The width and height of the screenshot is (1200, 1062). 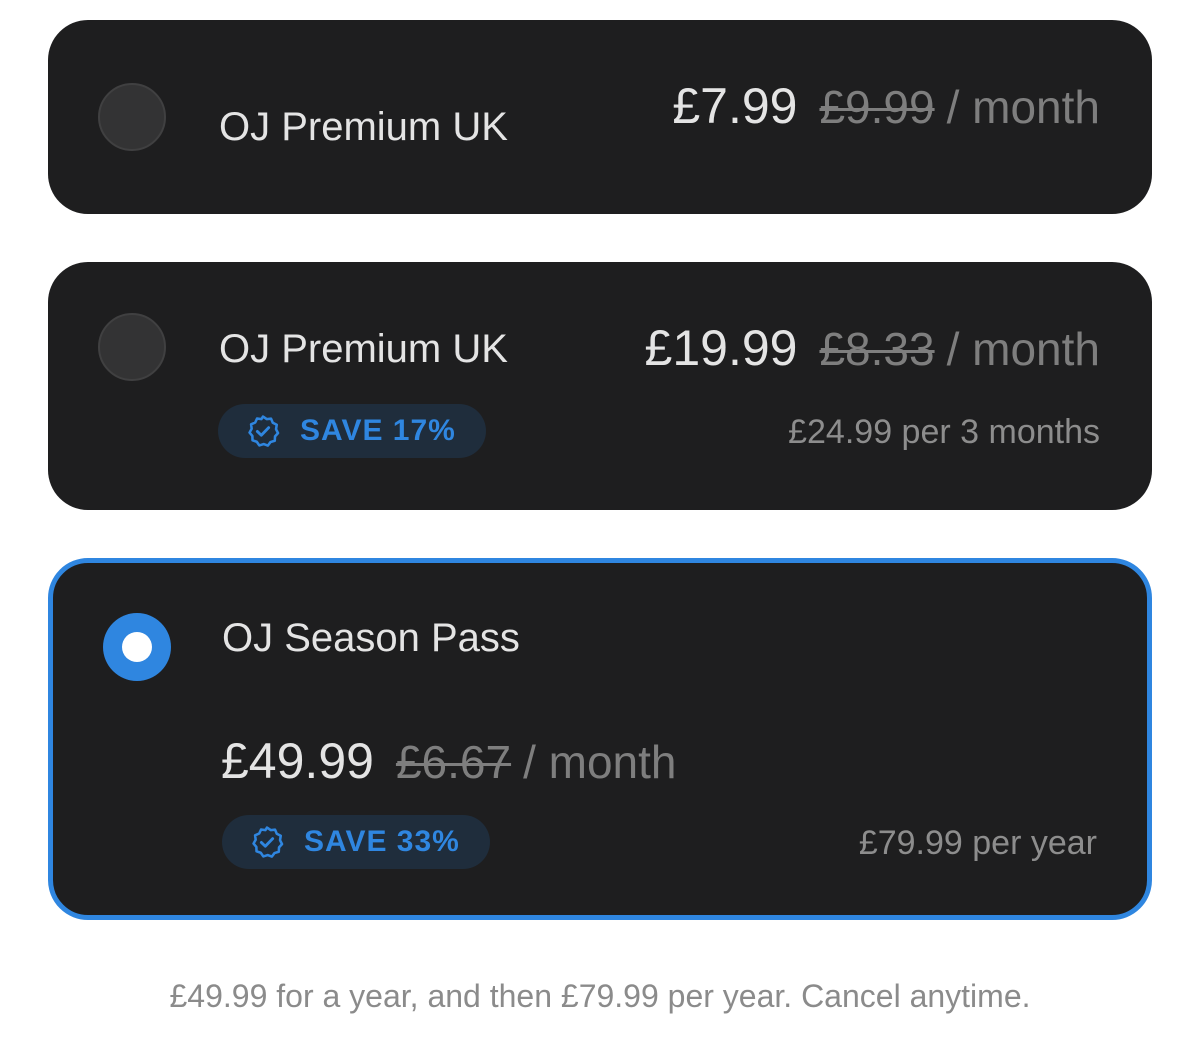 I want to click on plan-price: £7.99, so click(x=735, y=106).